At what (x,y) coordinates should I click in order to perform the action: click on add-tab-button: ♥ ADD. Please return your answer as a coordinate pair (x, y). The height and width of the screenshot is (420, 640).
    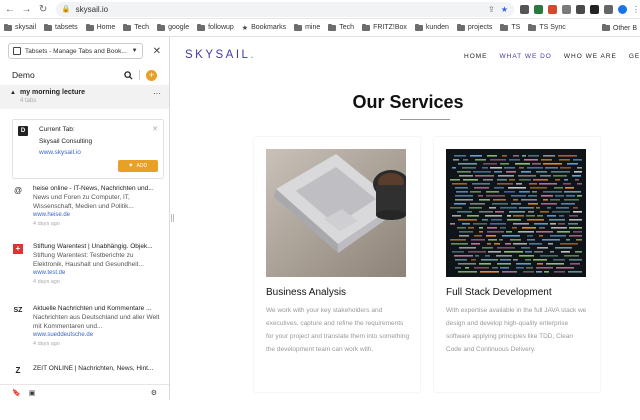
    Looking at the image, I should click on (138, 166).